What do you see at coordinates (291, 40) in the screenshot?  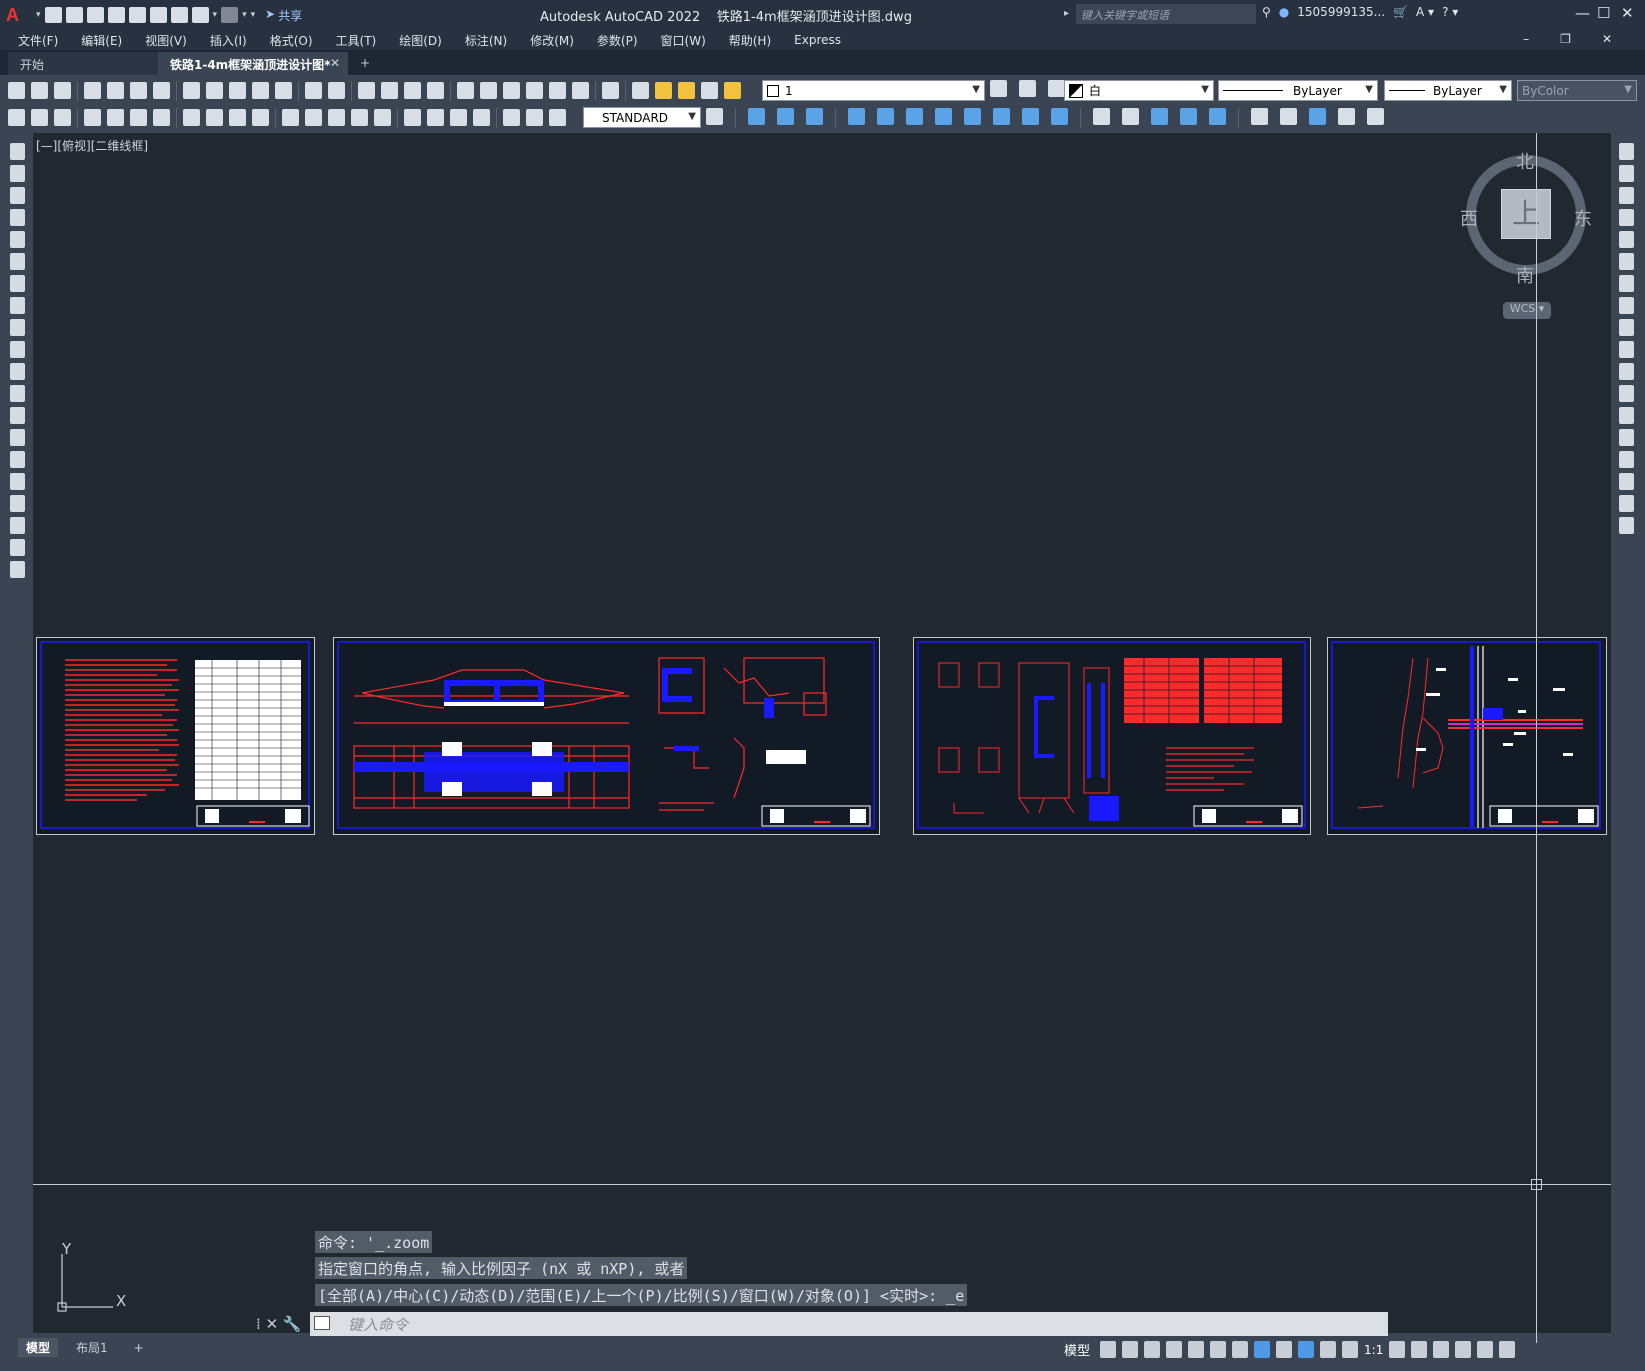 I see `menu-format: 格式(O)` at bounding box center [291, 40].